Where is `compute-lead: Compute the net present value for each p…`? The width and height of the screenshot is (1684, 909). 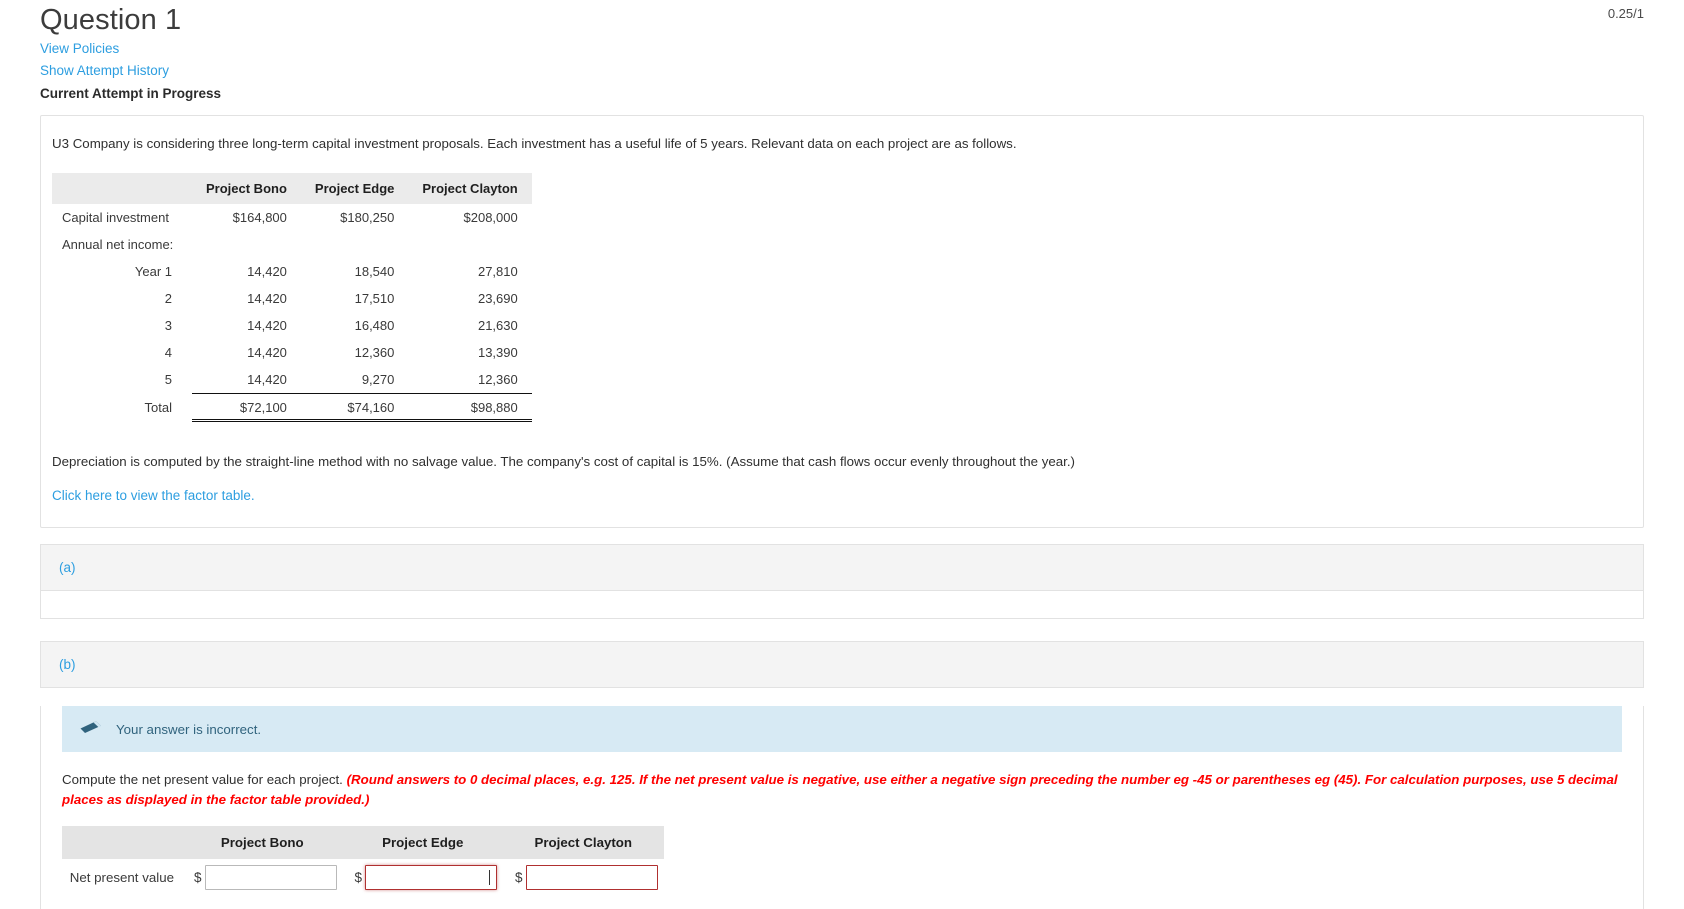
compute-lead: Compute the net present value for each p… is located at coordinates (204, 779).